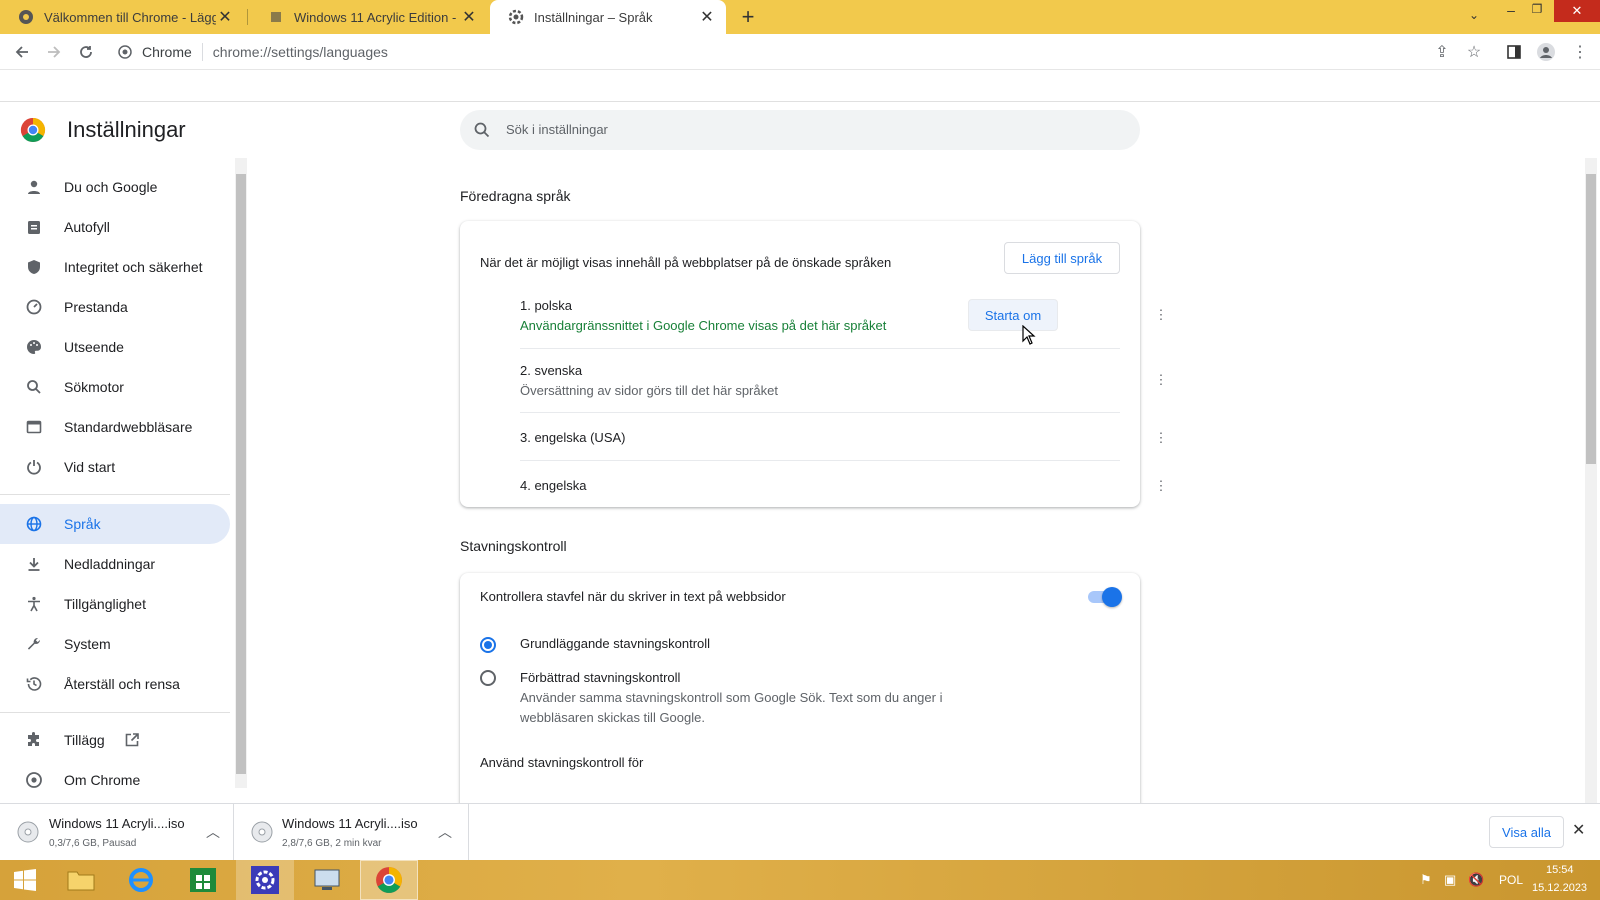  Describe the element at coordinates (33, 132) in the screenshot. I see `chrome-logo-icon` at that location.